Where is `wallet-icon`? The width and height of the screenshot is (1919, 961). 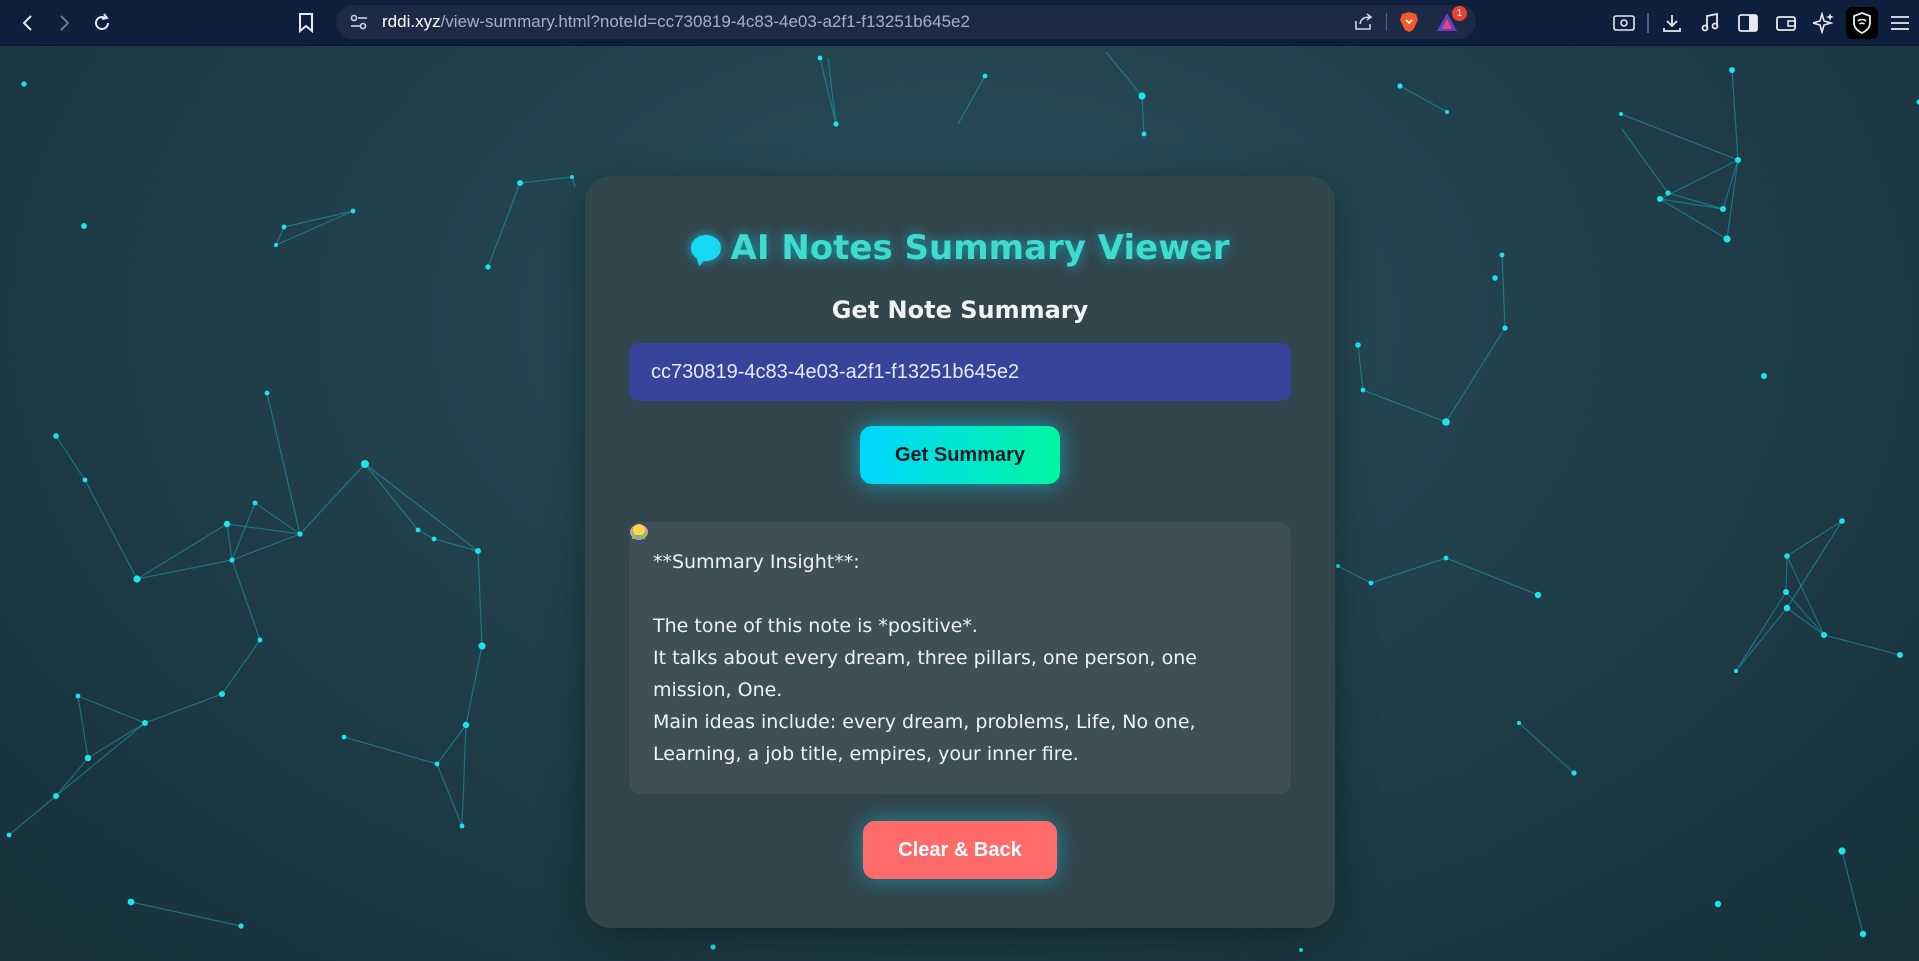
wallet-icon is located at coordinates (1786, 23).